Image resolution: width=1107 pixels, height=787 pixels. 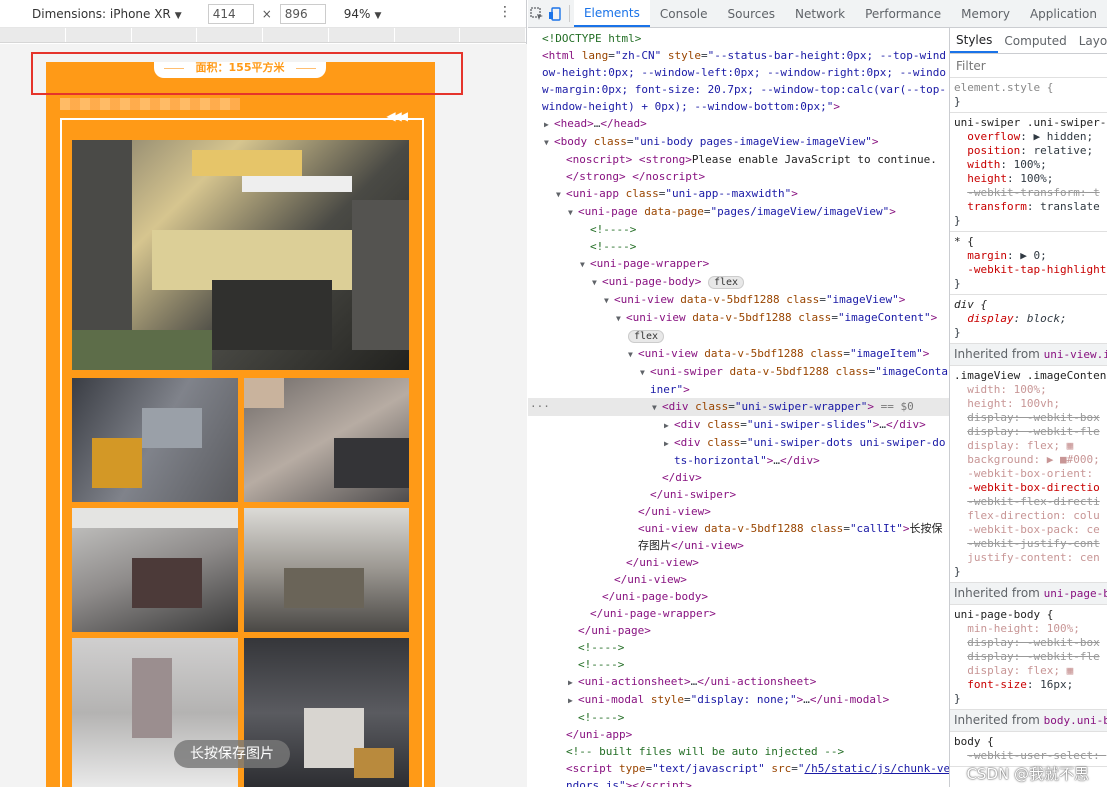 What do you see at coordinates (1028, 721) in the screenshot?
I see `inherited-from-body: Inherited from body.uni-bo` at bounding box center [1028, 721].